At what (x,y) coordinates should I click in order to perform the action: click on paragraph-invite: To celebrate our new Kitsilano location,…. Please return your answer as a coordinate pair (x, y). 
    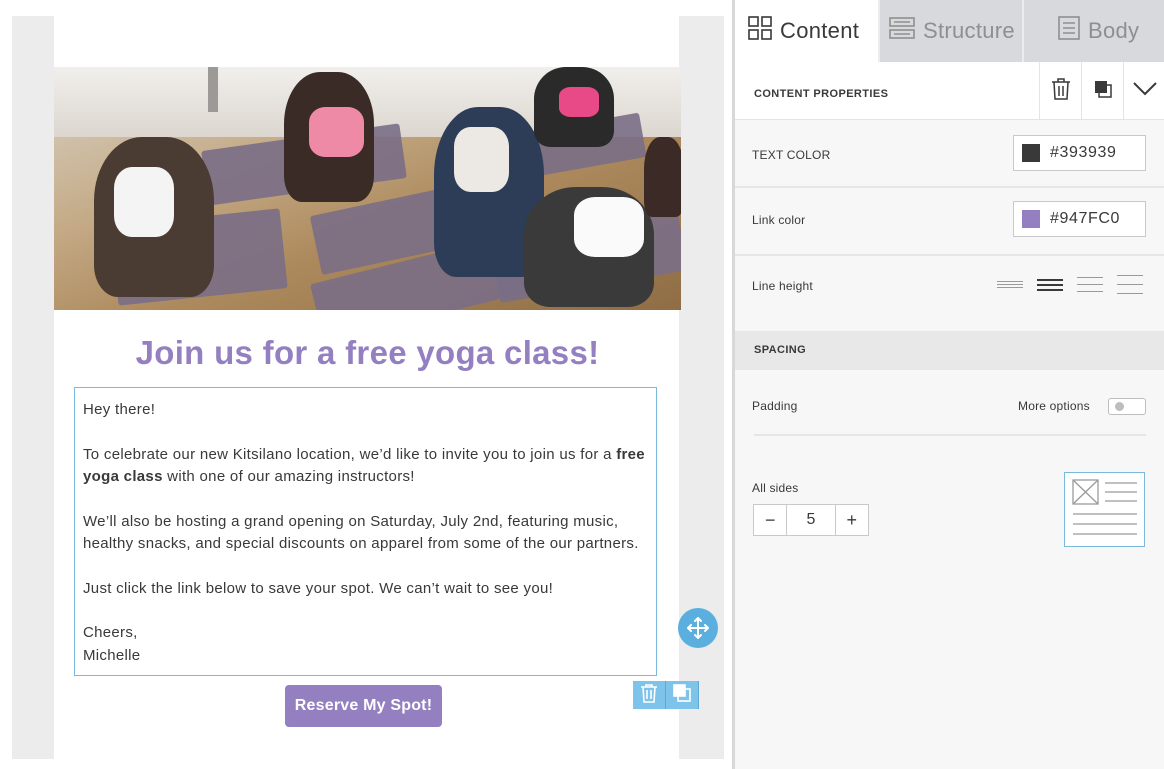
    Looking at the image, I should click on (364, 465).